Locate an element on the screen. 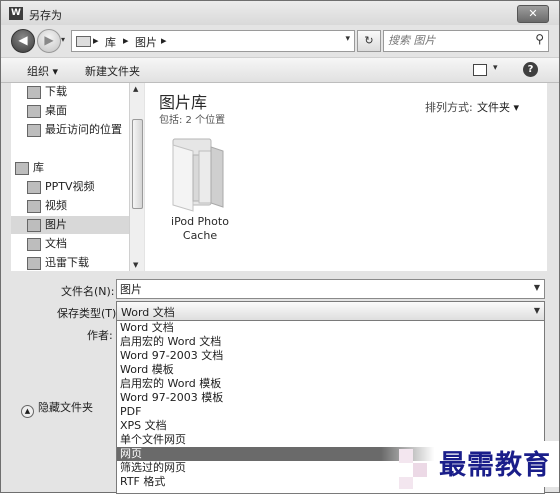  history-dropdown-icon: ▾ is located at coordinates (63, 39).